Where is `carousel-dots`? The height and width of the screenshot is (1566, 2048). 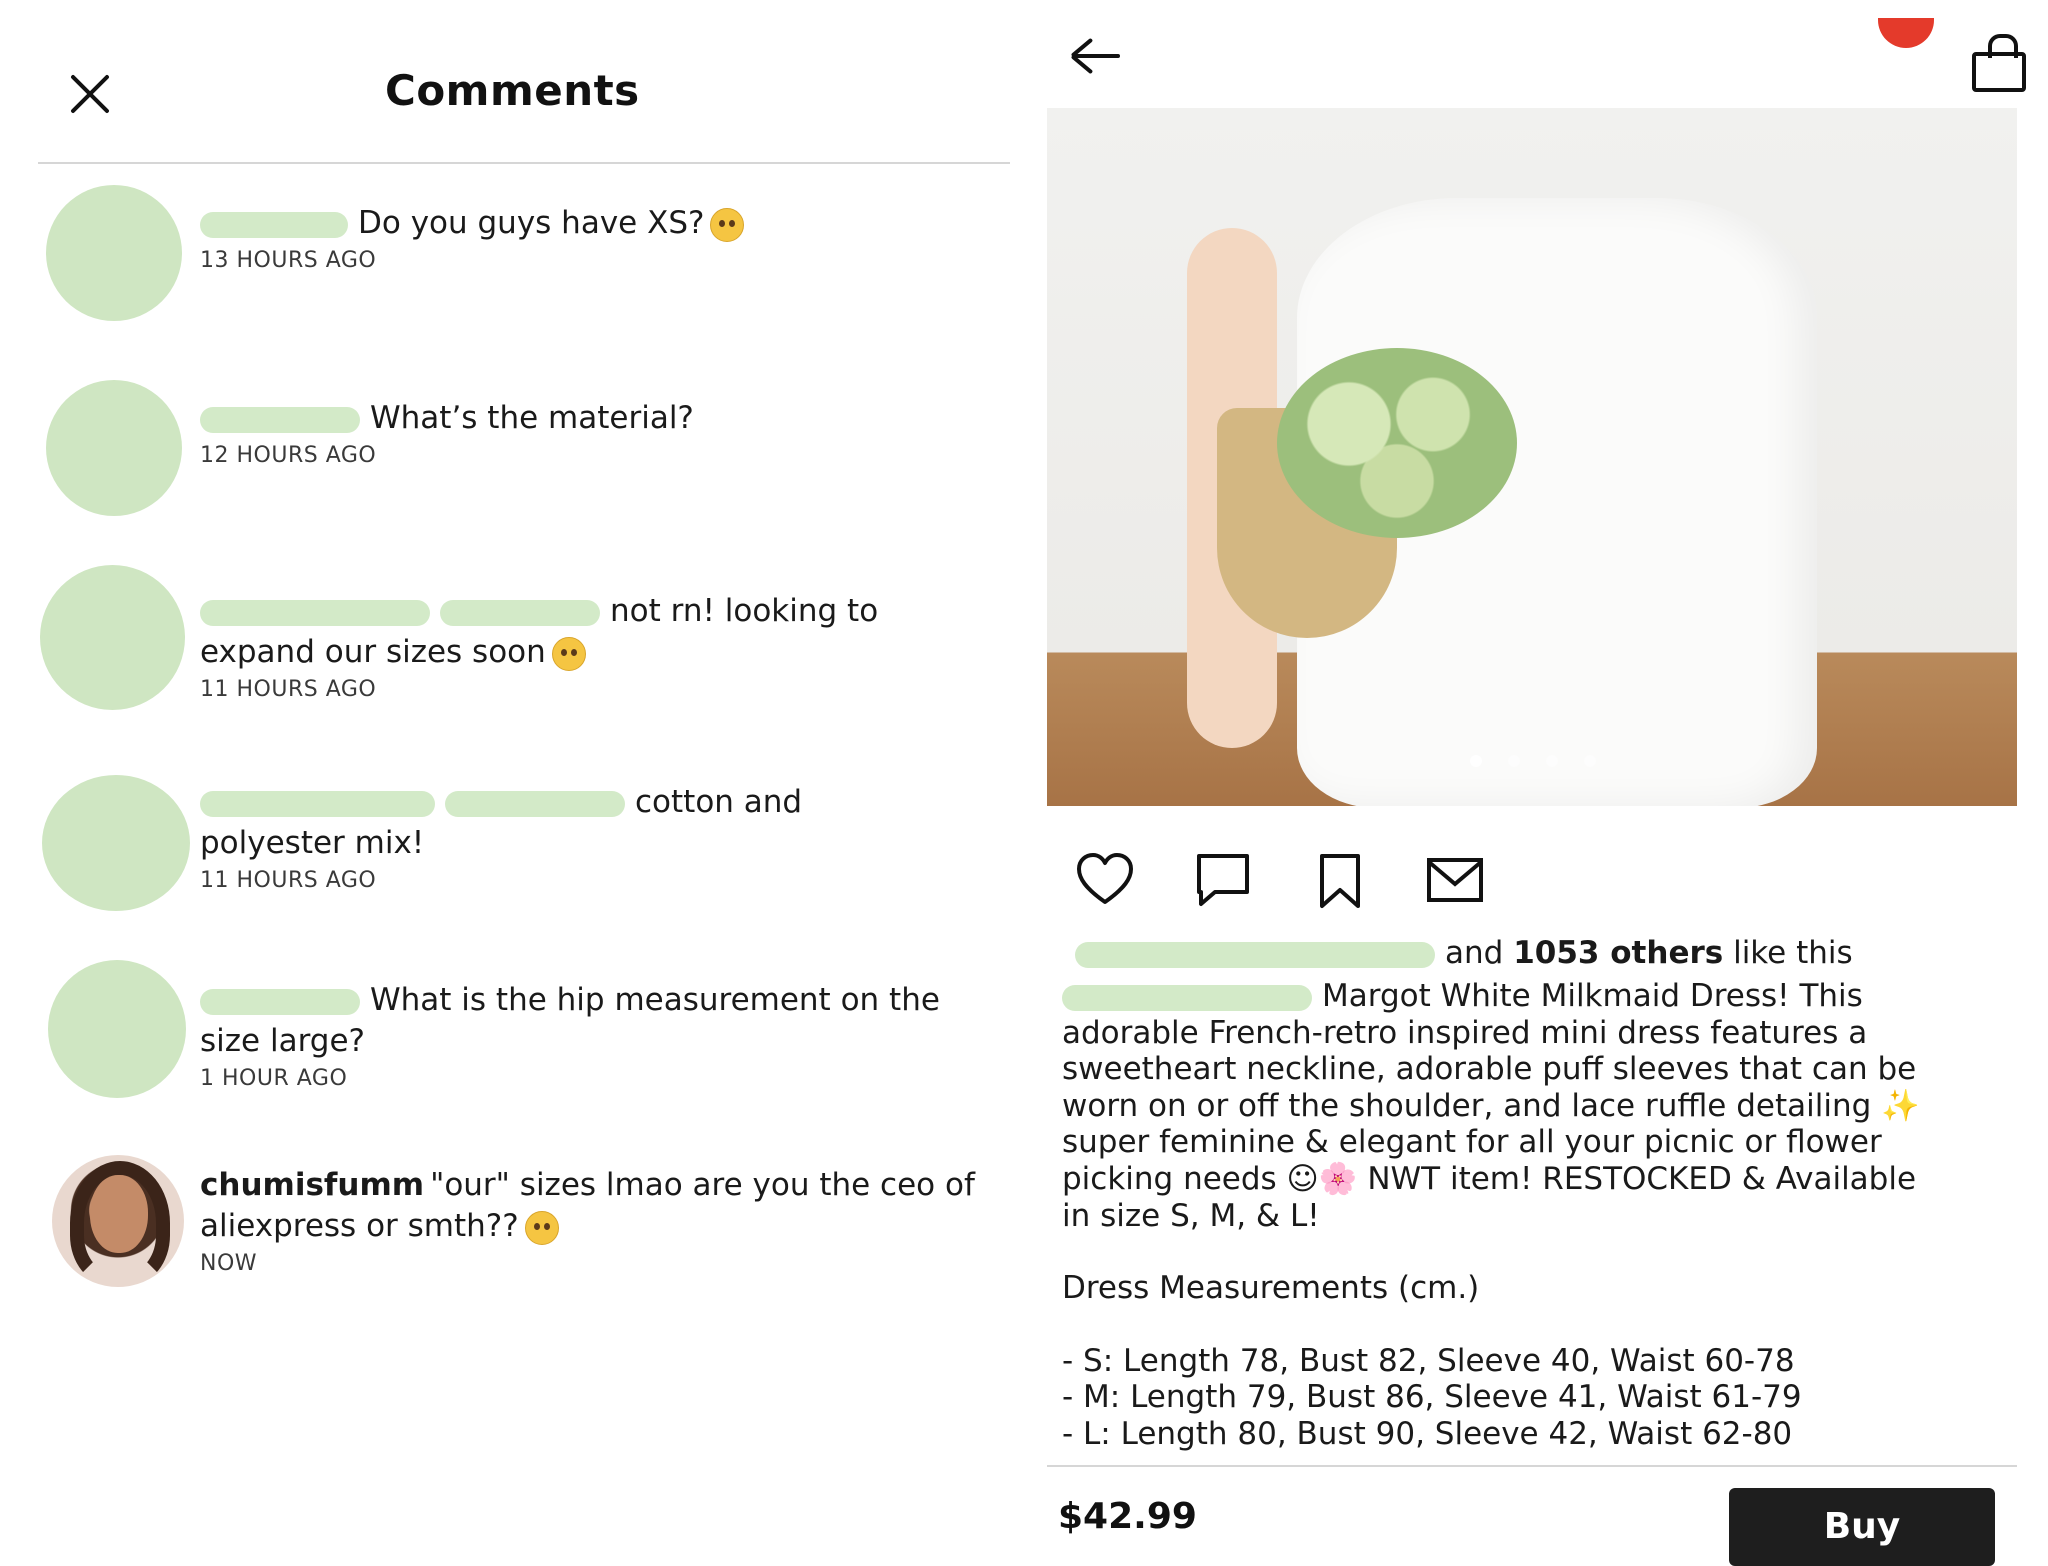 carousel-dots is located at coordinates (1546, 759).